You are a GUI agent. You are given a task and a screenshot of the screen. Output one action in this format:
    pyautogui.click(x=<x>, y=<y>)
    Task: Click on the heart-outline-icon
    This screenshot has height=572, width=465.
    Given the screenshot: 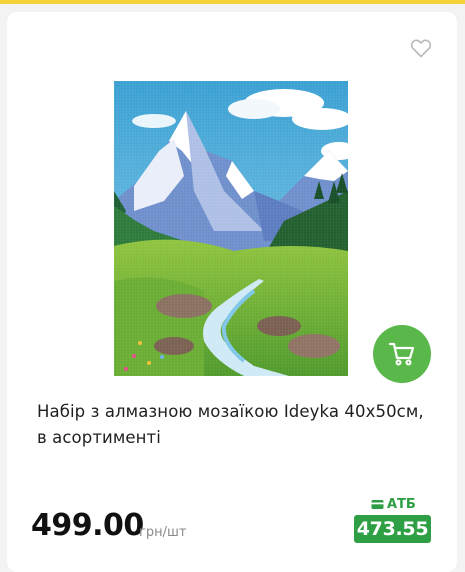 What is the action you would take?
    pyautogui.click(x=421, y=48)
    